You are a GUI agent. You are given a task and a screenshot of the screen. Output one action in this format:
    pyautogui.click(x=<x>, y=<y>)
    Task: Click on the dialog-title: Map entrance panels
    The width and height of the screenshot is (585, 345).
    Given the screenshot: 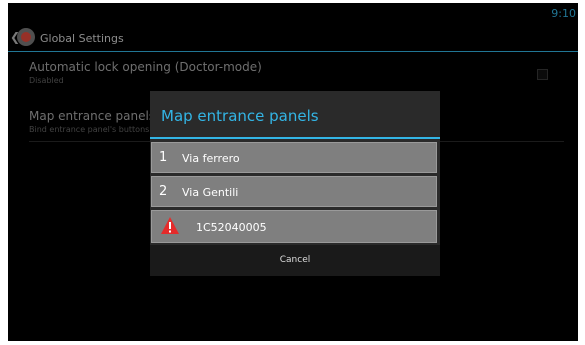 What is the action you would take?
    pyautogui.click(x=240, y=116)
    